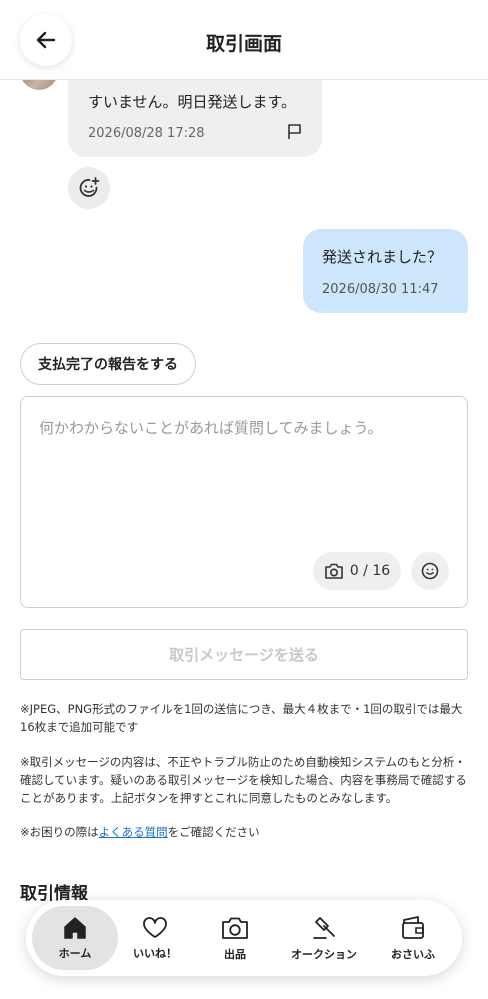  I want to click on tab-likes: いいね！, so click(155, 938).